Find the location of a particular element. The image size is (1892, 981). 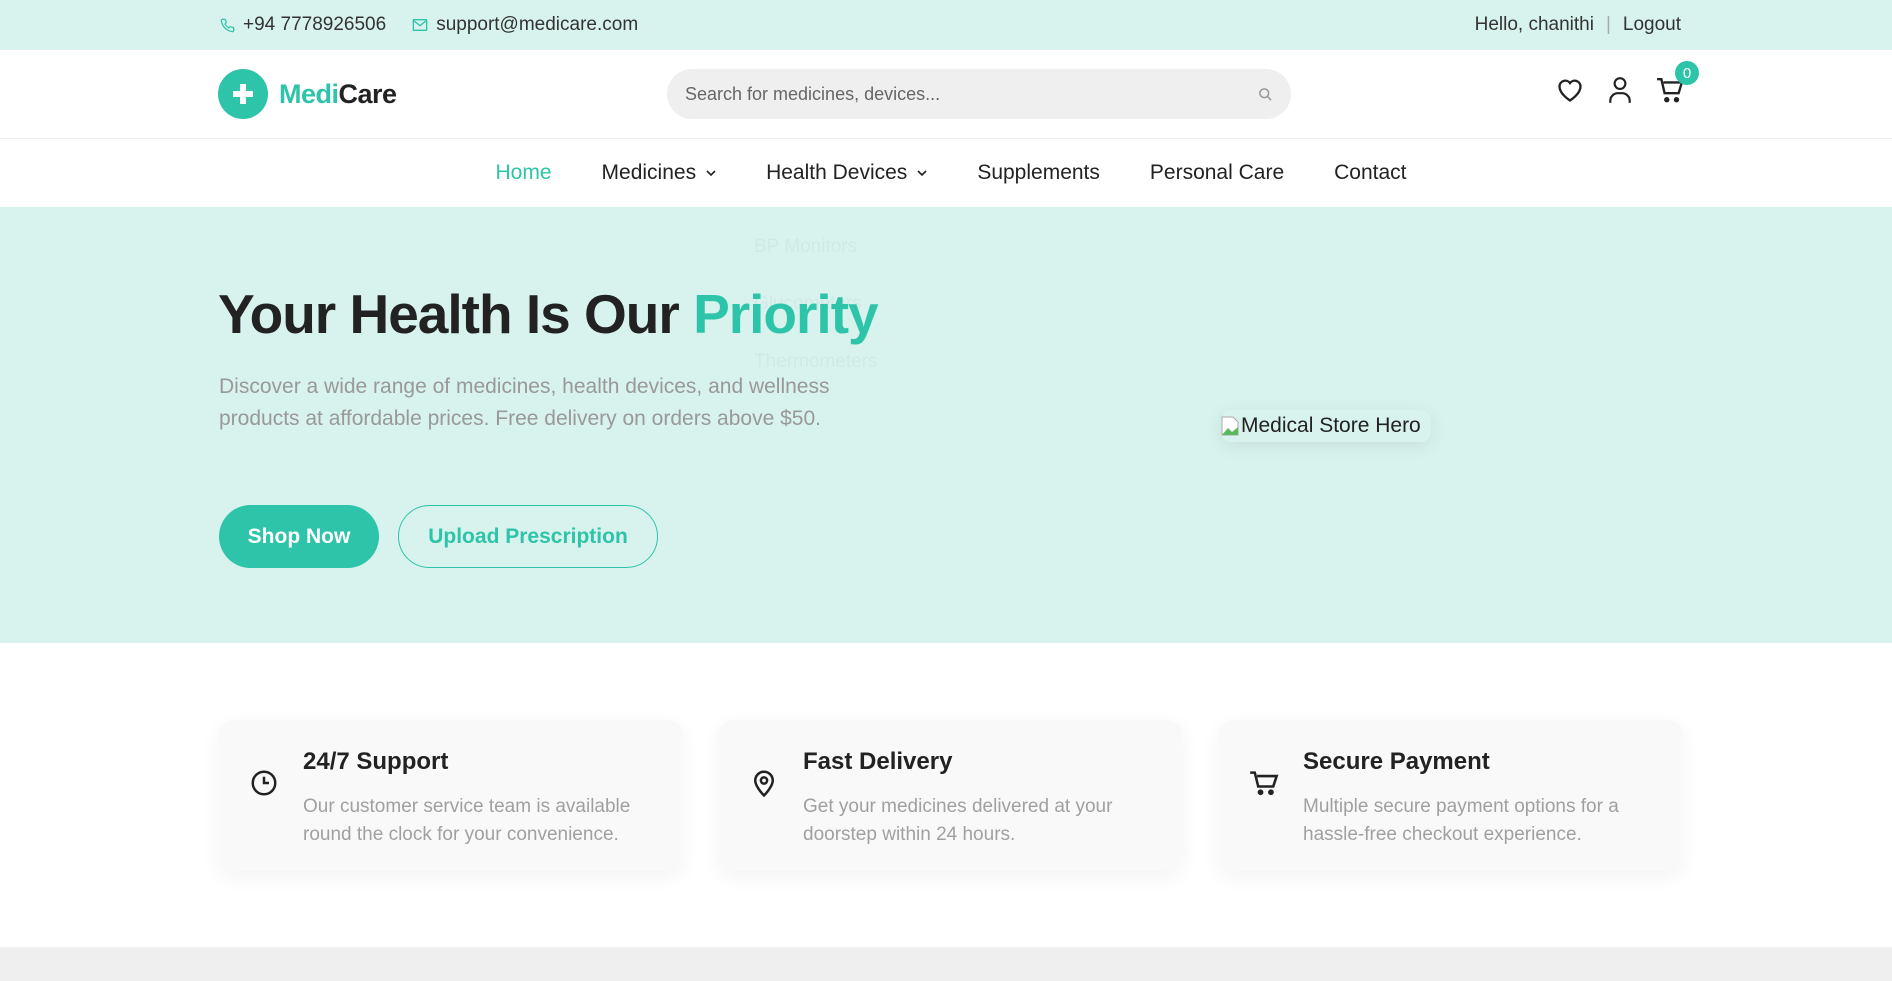

nav-medicines: Medicines is located at coordinates (659, 173).